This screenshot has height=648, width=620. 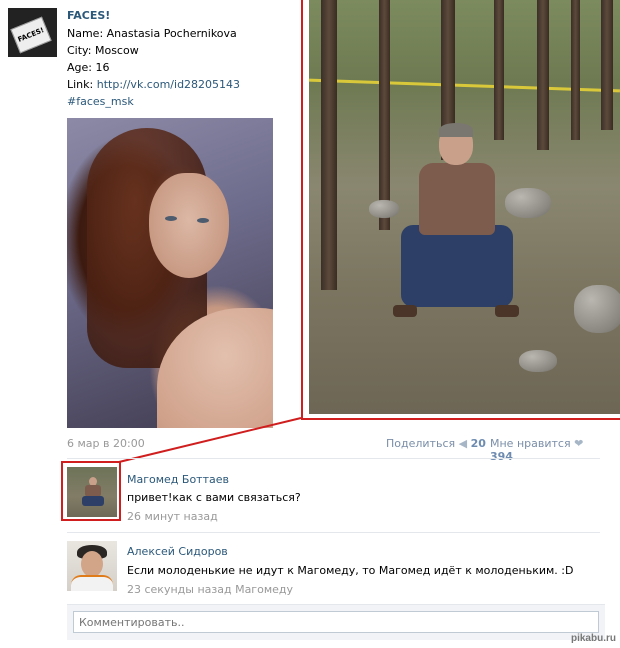 I want to click on faces-logo-tag: FACES!, so click(x=31, y=35).